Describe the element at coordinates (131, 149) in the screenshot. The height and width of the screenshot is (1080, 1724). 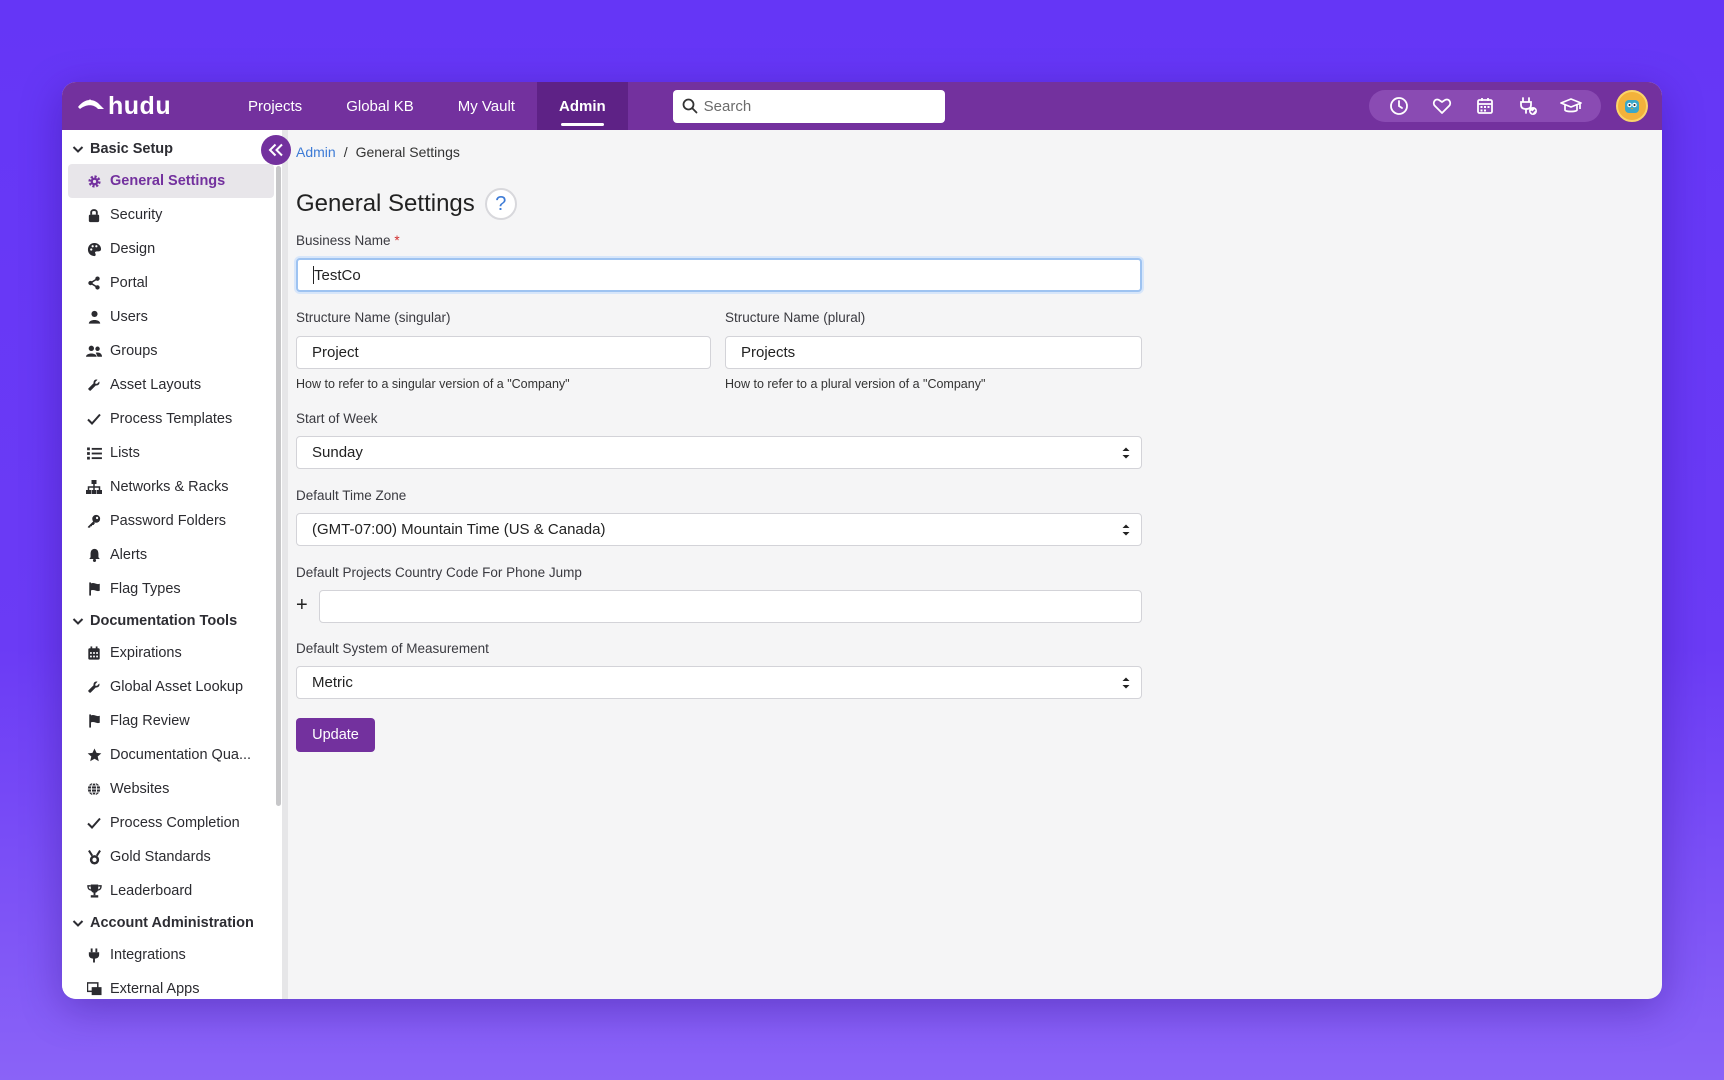
I see `section-title: Basic Setup` at that location.